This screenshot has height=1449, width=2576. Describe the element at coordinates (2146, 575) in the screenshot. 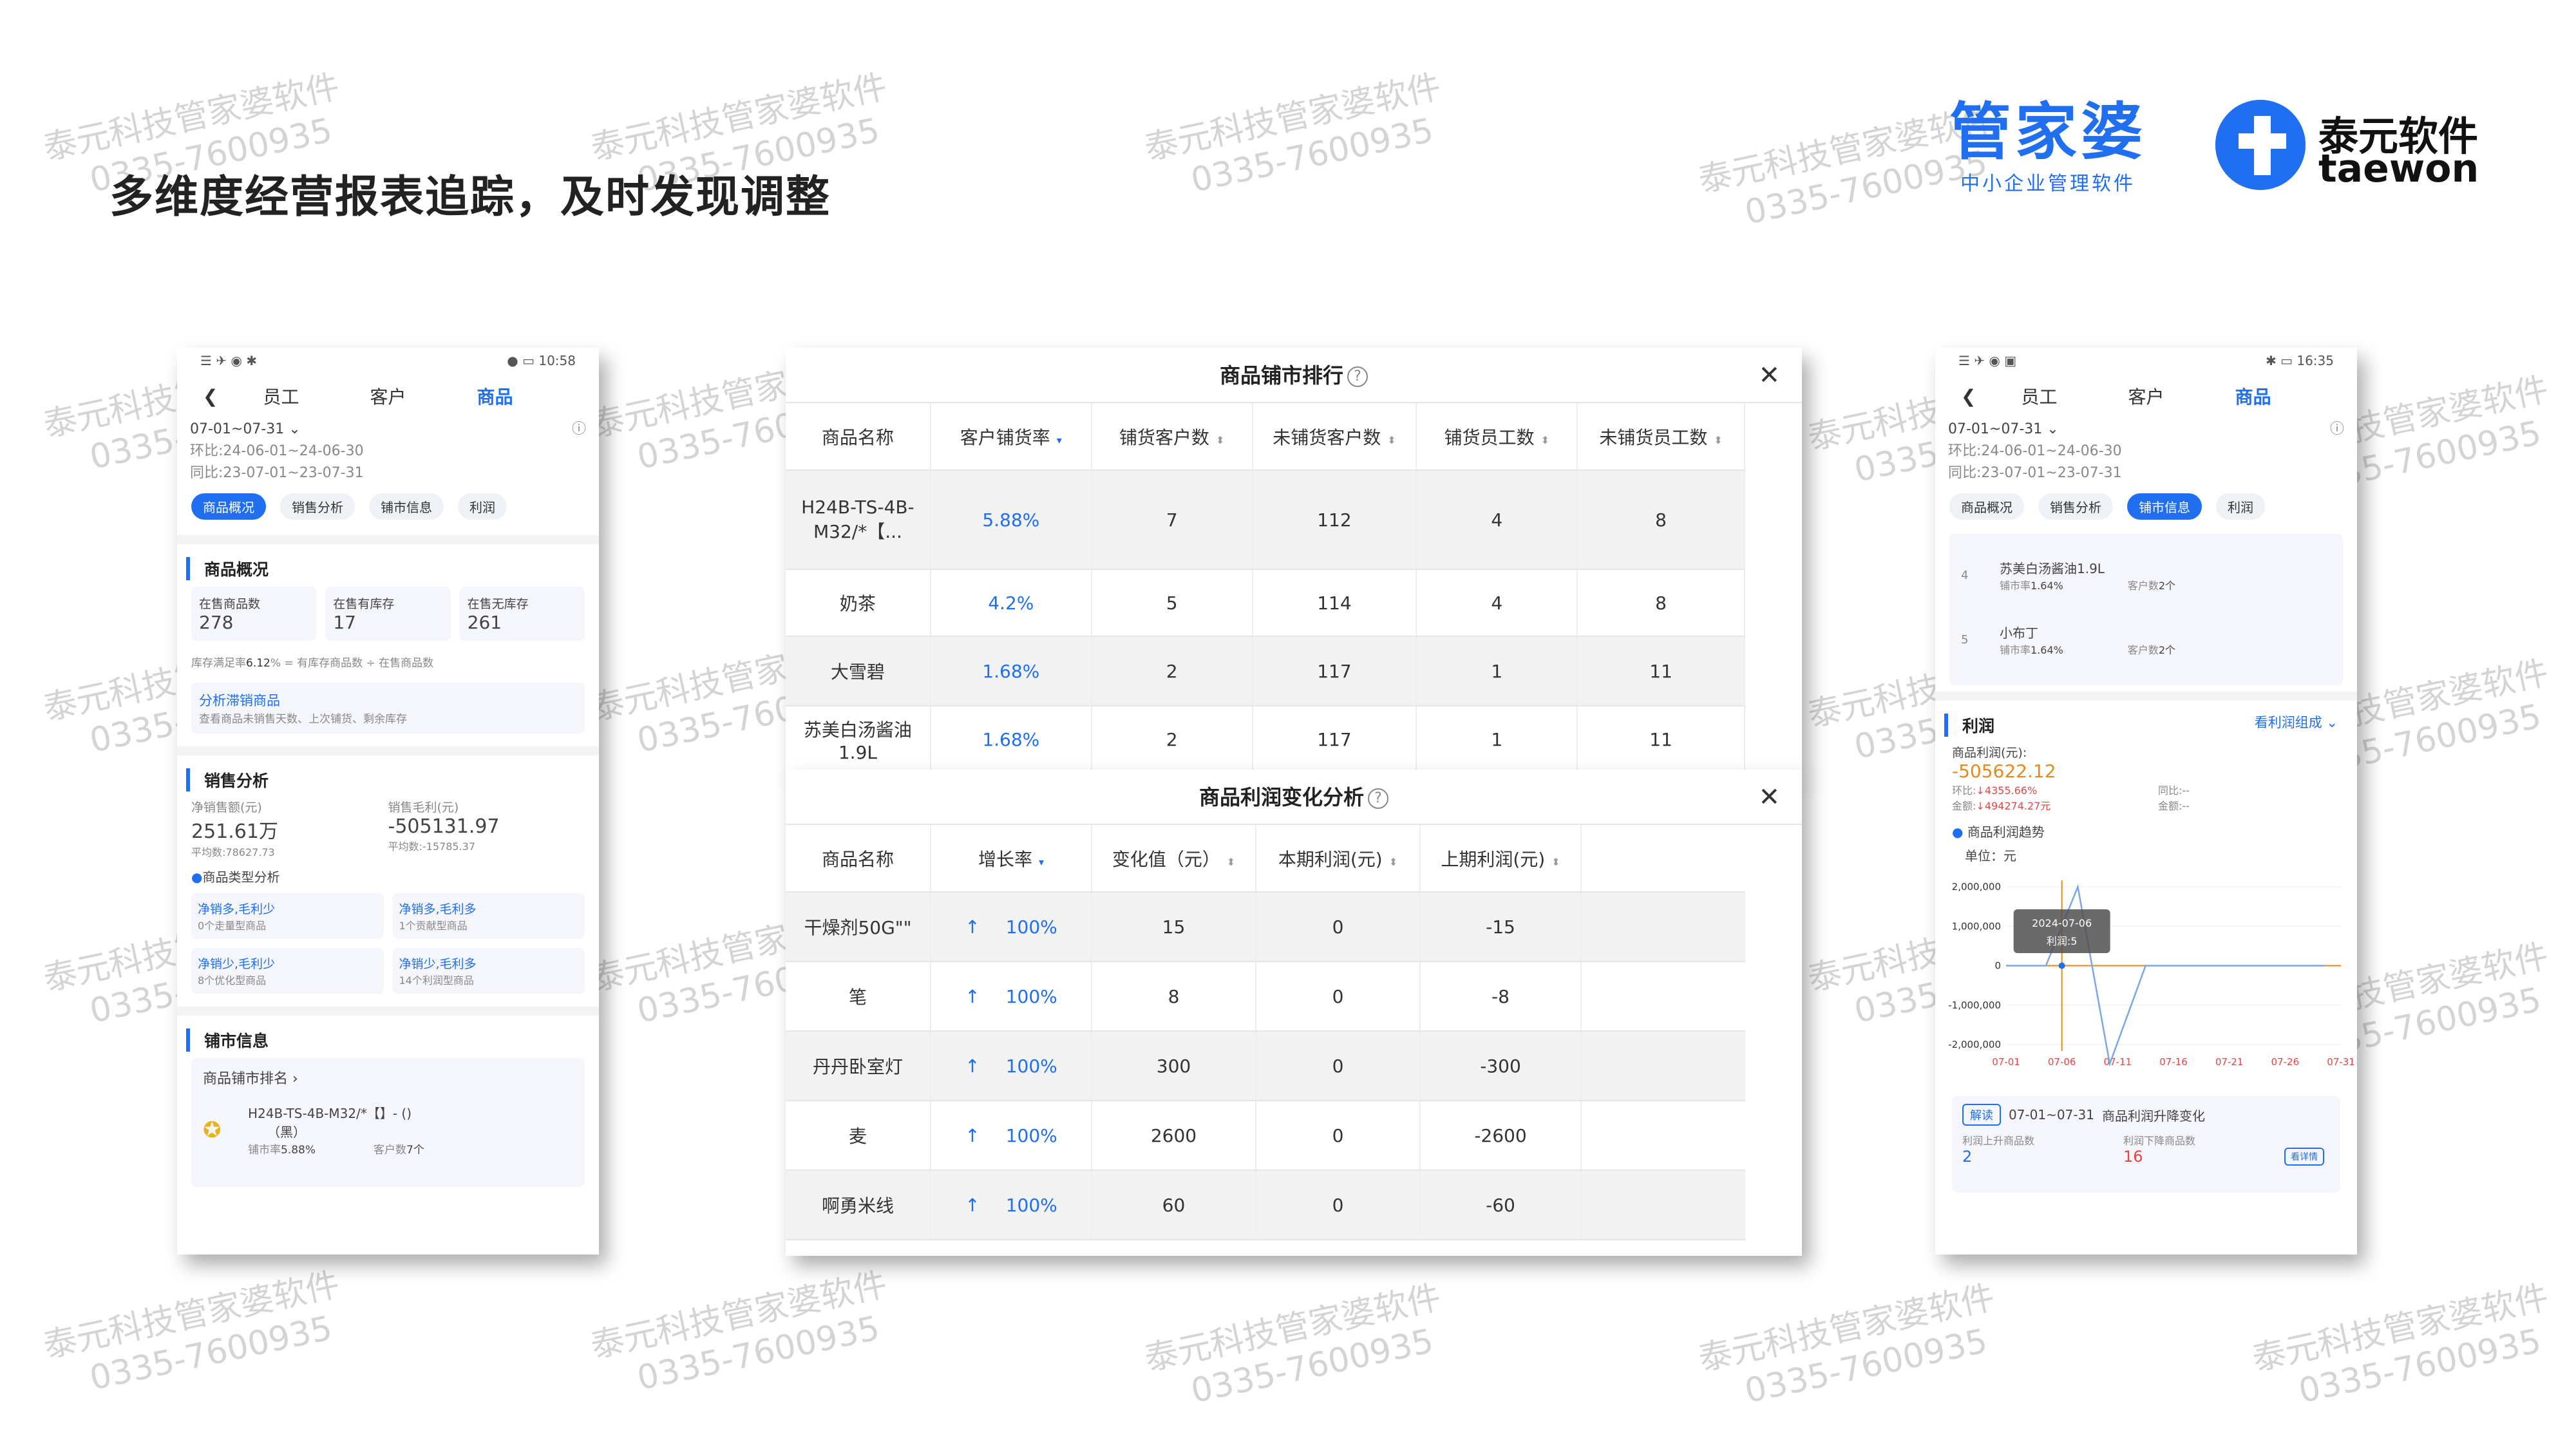

I see `list-item: 4 苏美白汤酱油1.9L 铺市率1.64% 客户数2个` at that location.